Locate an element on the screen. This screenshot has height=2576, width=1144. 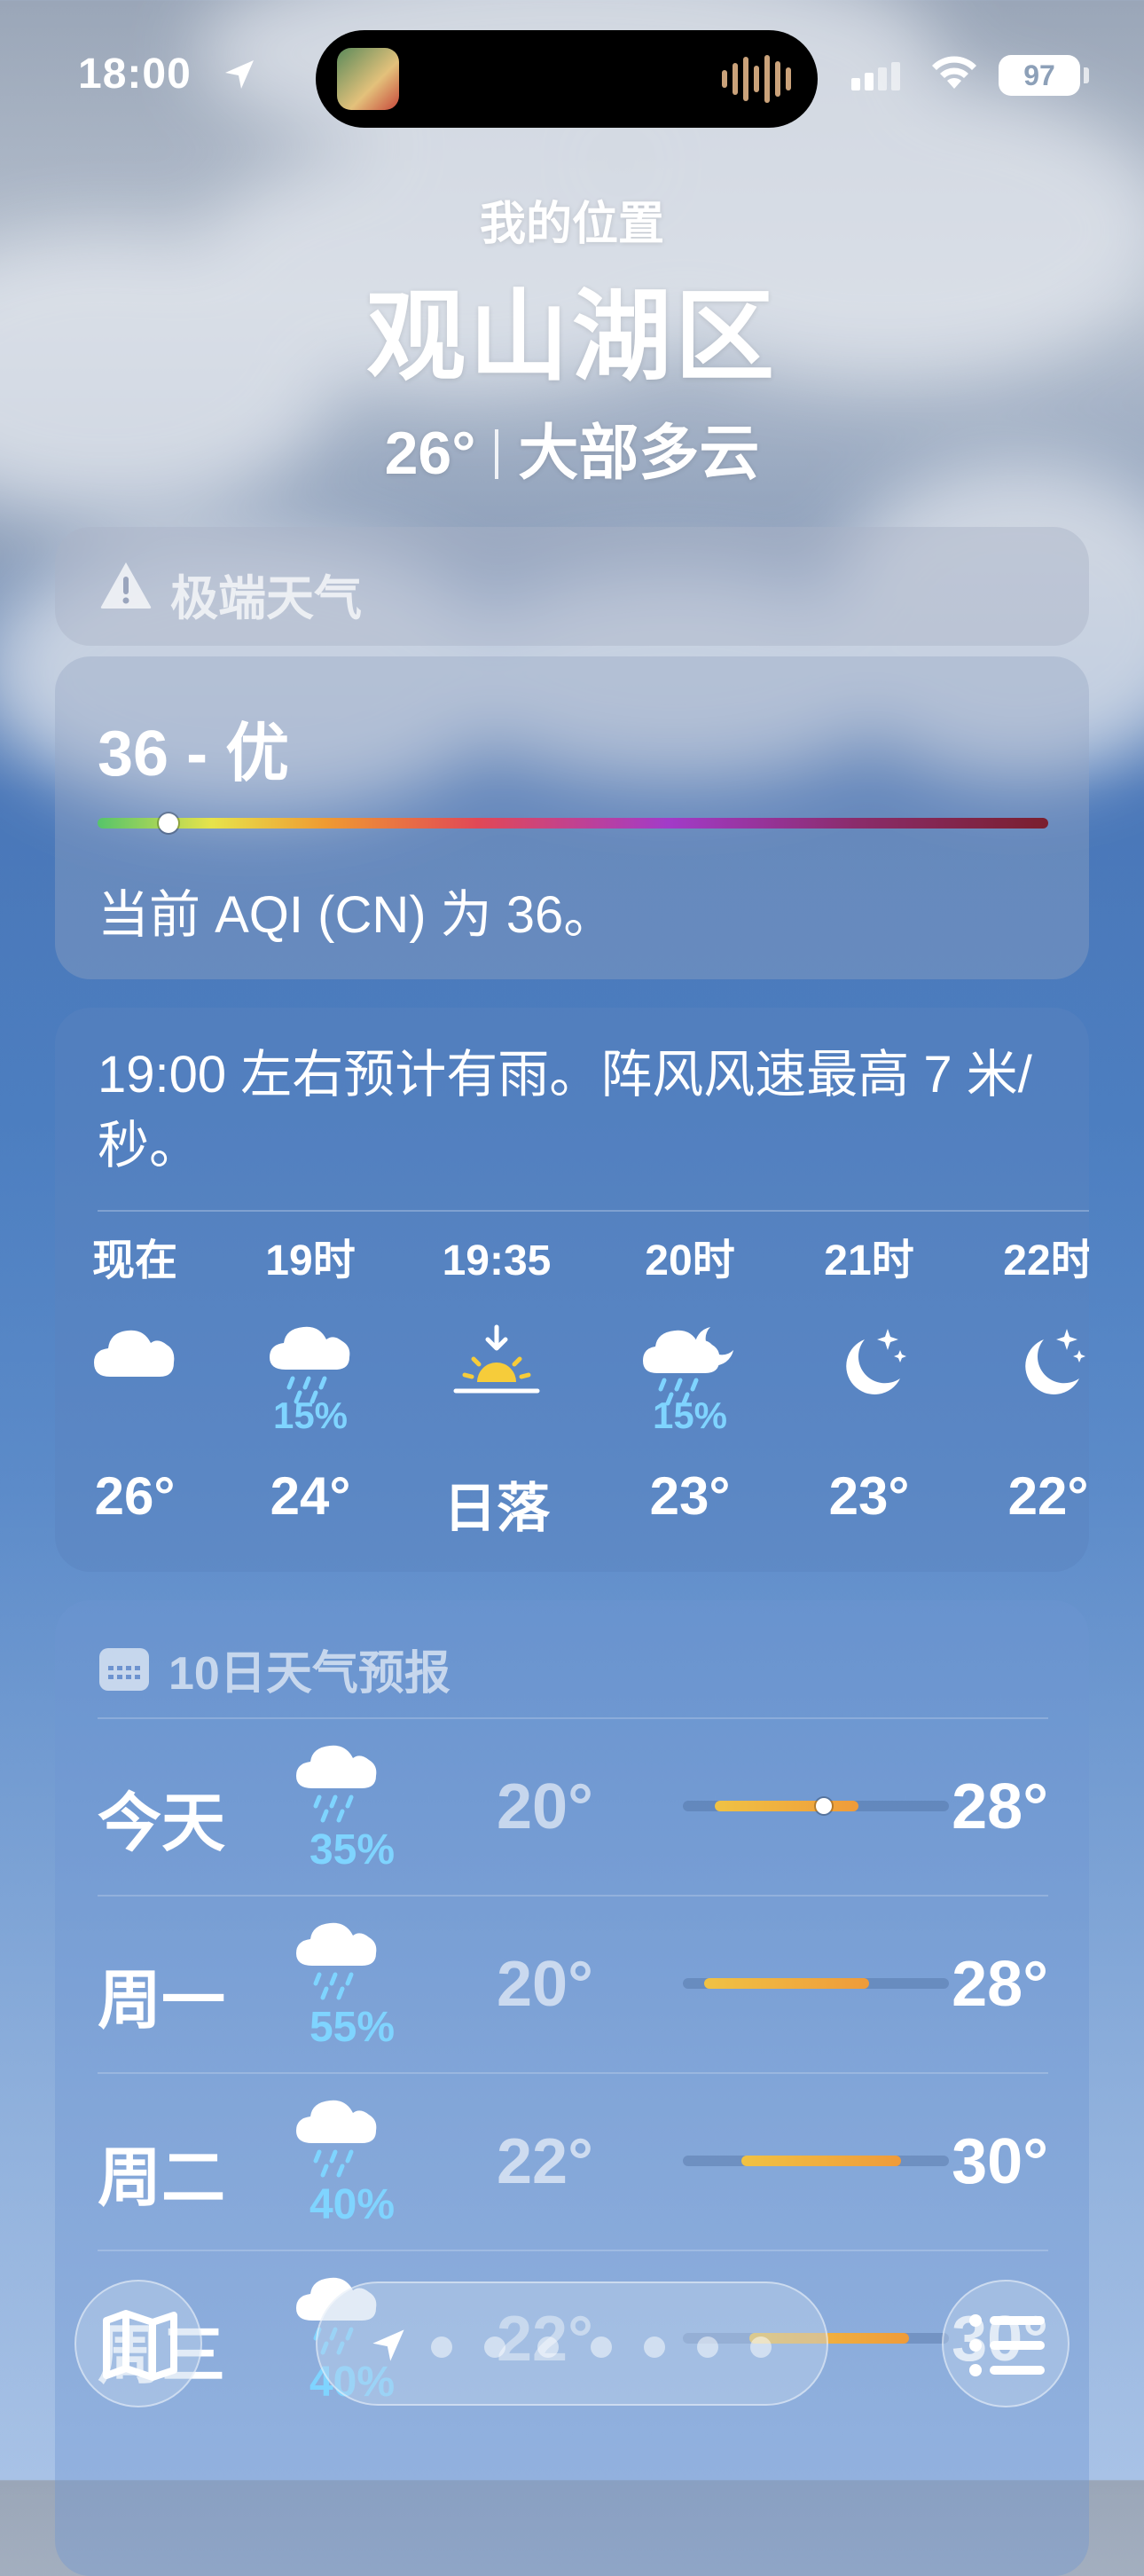
battery-tip is located at coordinates (1087, 75).